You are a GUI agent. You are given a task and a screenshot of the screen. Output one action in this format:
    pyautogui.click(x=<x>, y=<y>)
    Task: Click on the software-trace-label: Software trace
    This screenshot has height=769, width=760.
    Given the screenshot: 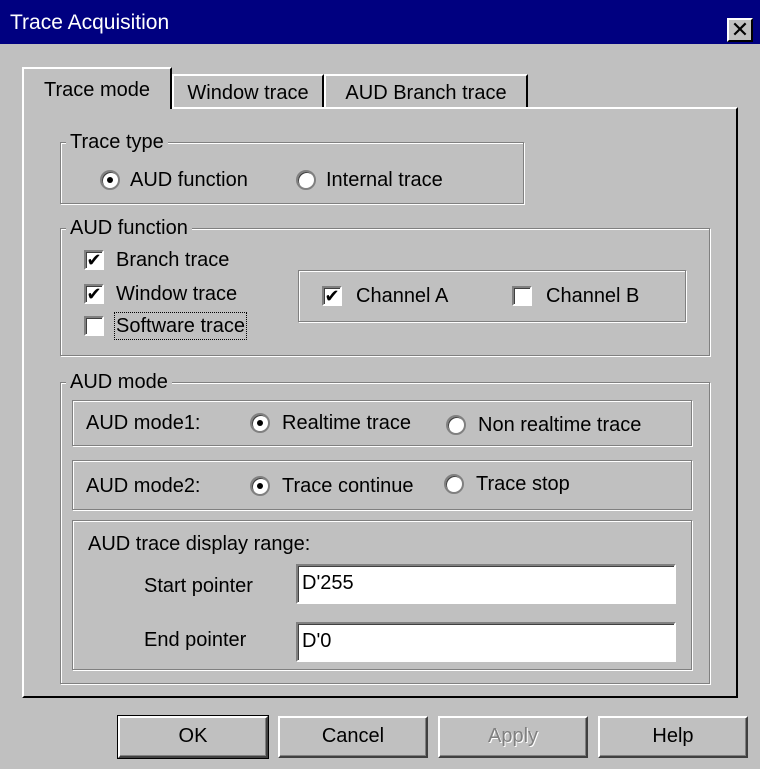 What is the action you would take?
    pyautogui.click(x=180, y=326)
    